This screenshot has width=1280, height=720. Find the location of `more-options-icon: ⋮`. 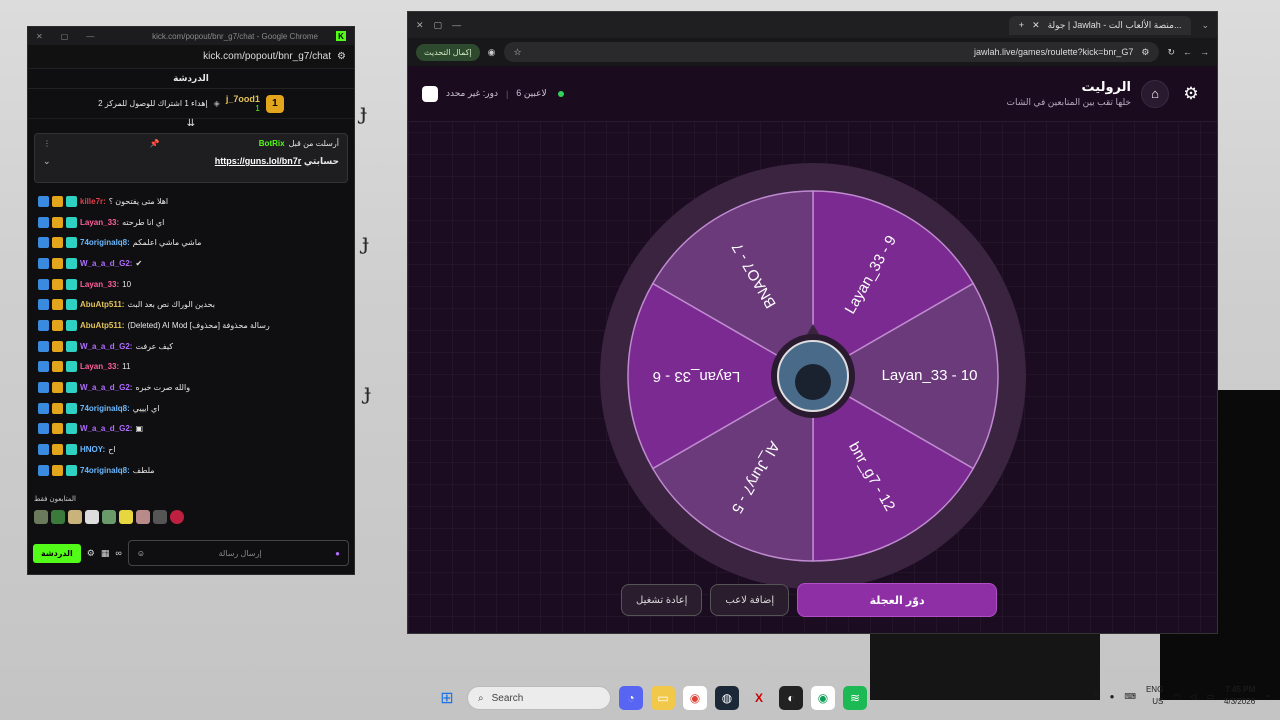

more-options-icon: ⋮ is located at coordinates (47, 143).